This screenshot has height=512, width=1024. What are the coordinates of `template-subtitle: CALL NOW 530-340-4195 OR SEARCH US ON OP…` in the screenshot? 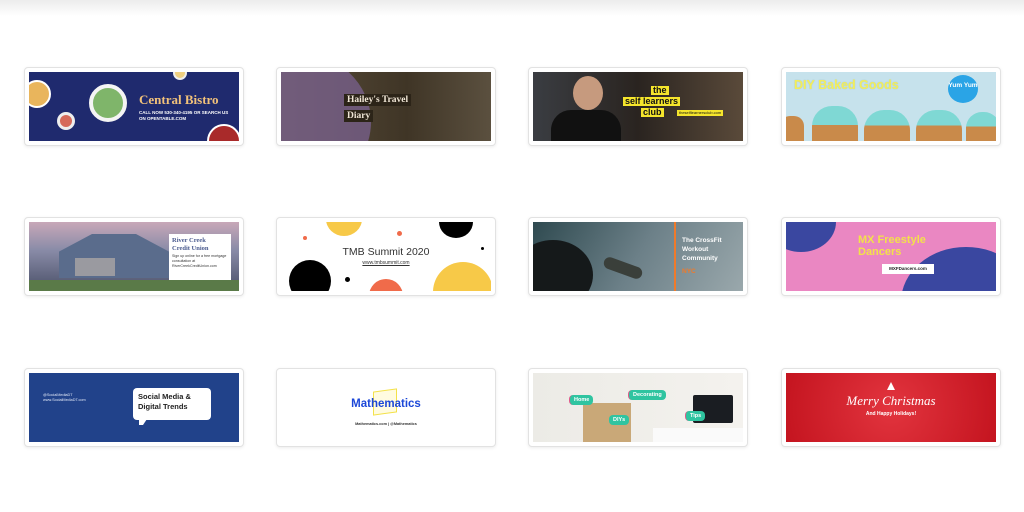 It's located at (184, 115).